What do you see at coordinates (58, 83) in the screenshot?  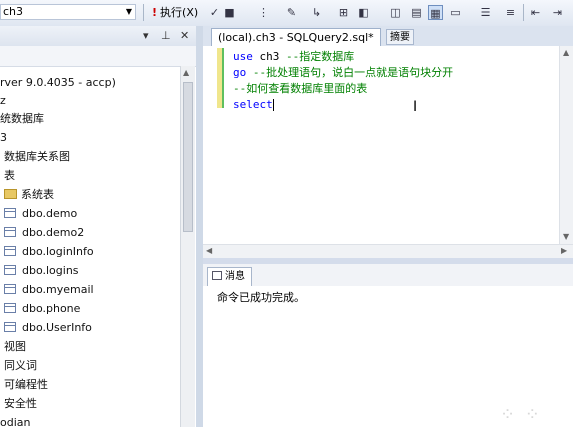 I see `tree-item-server: rver 9.0.4035 - accp)` at bounding box center [58, 83].